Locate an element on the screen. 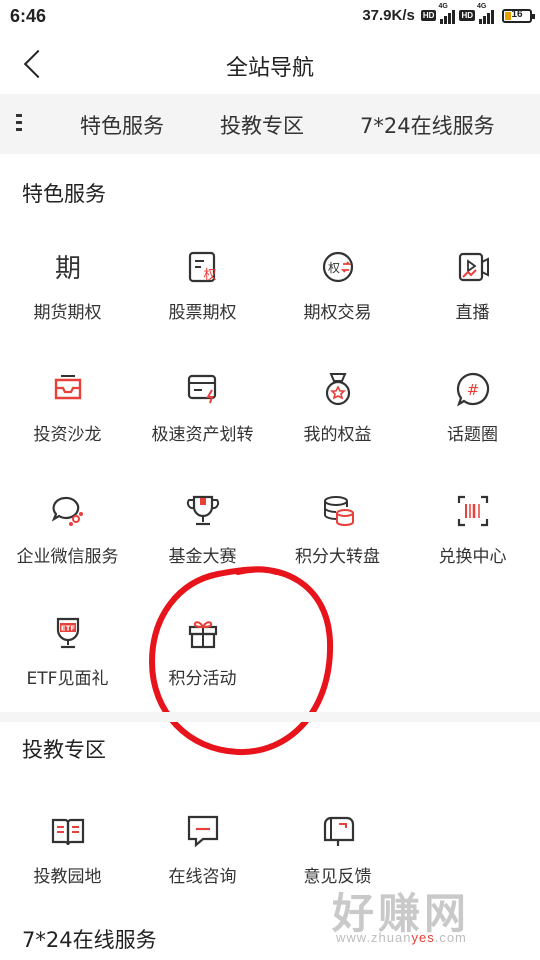 The image size is (540, 960). signal-icon-2: 4G is located at coordinates (485, 13).